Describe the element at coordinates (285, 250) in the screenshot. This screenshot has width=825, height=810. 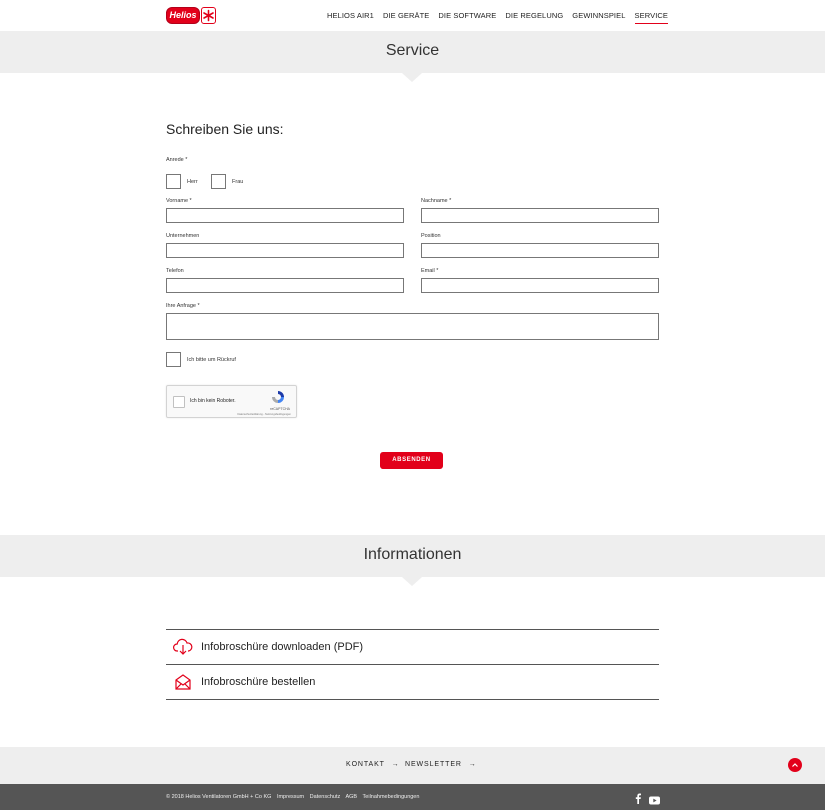
I see `unternehmen-input` at that location.